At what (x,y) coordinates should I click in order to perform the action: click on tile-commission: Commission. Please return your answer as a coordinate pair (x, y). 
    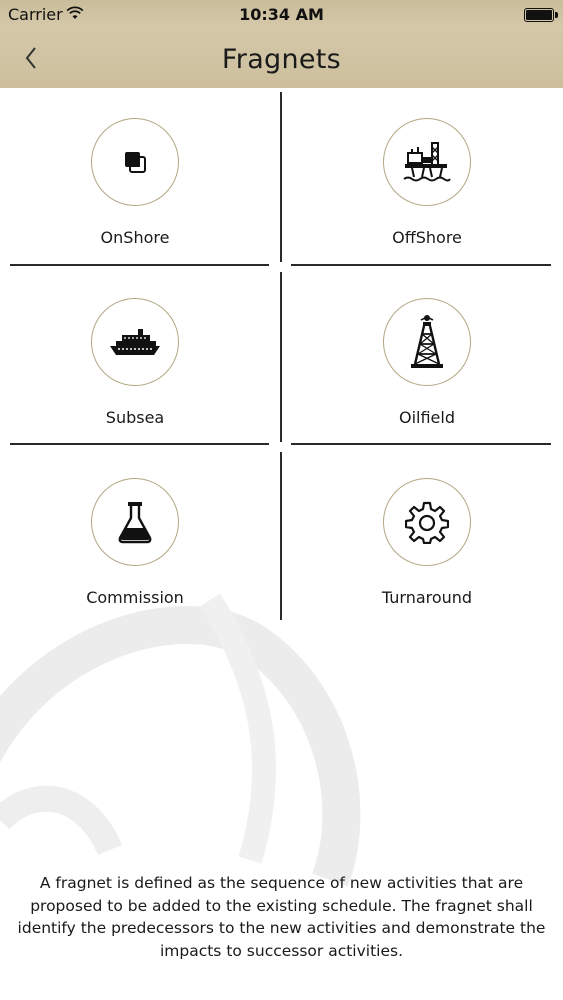
    Looking at the image, I should click on (135, 539).